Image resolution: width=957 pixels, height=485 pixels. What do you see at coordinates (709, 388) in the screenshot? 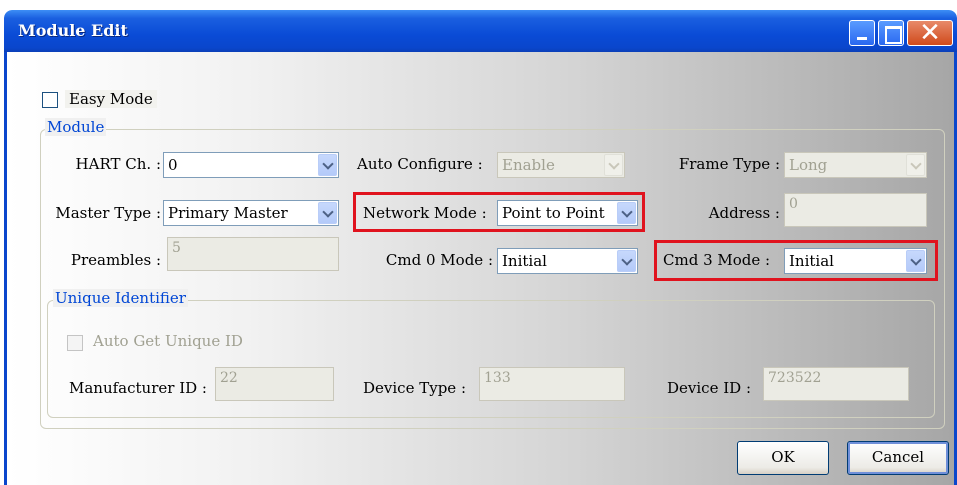
I see `device-id-label: Device ID :` at bounding box center [709, 388].